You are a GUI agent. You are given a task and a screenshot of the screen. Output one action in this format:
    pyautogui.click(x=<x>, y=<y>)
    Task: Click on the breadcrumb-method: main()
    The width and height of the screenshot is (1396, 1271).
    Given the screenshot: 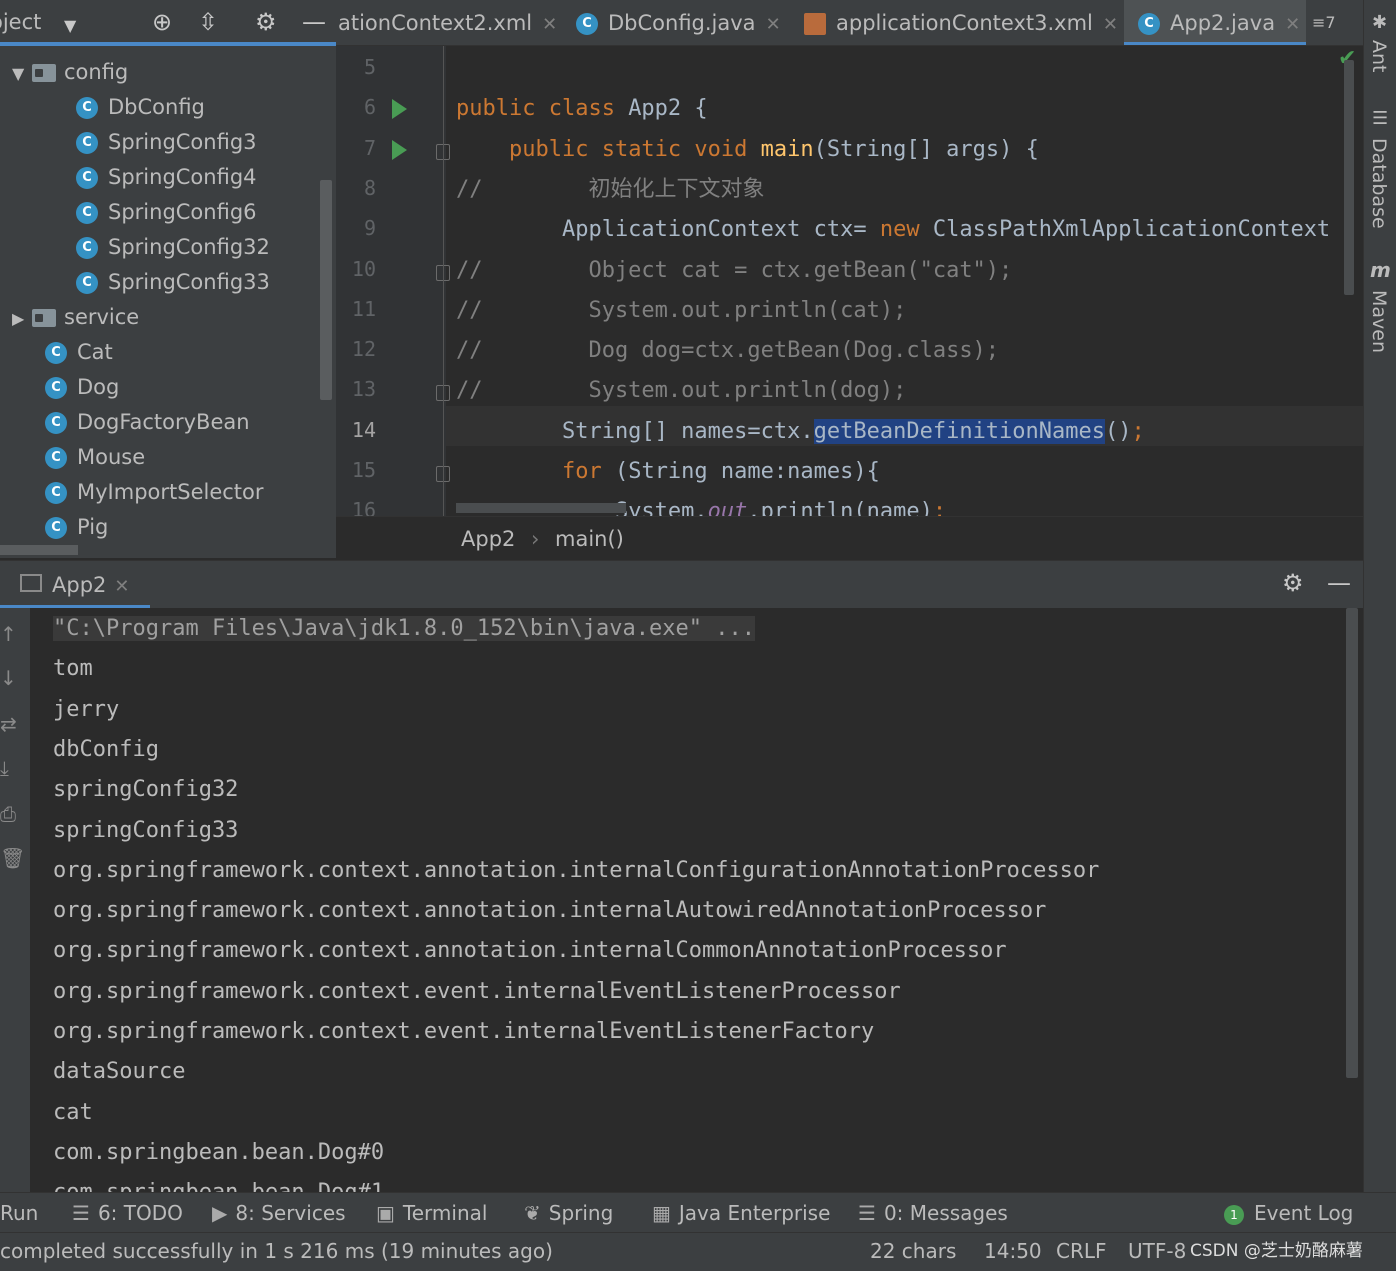 What is the action you would take?
    pyautogui.click(x=589, y=539)
    